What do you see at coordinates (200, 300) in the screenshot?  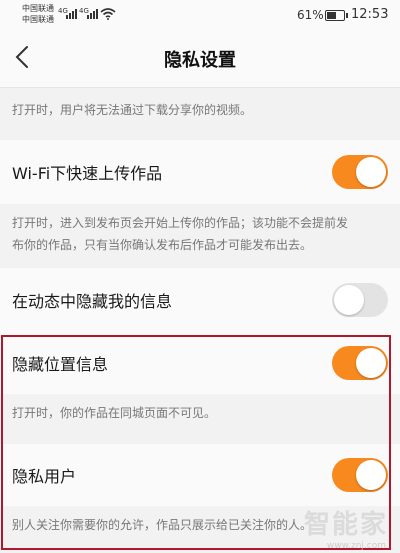 I see `setting-row-hide-activity: 在动态中隐藏我的信息` at bounding box center [200, 300].